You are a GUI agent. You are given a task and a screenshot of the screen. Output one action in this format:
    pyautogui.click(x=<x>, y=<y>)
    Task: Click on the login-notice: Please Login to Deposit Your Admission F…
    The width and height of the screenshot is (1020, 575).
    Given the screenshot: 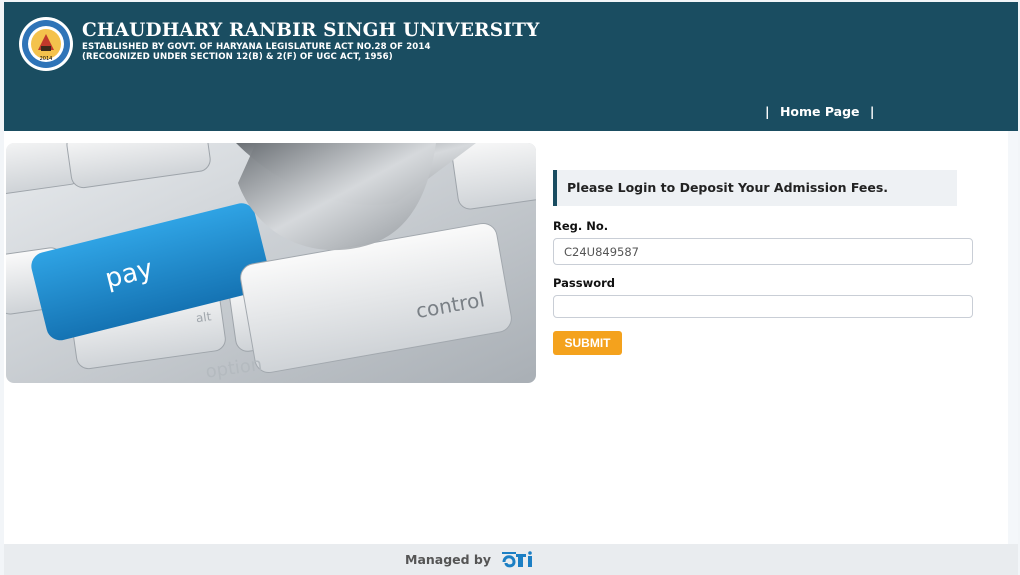 What is the action you would take?
    pyautogui.click(x=755, y=188)
    